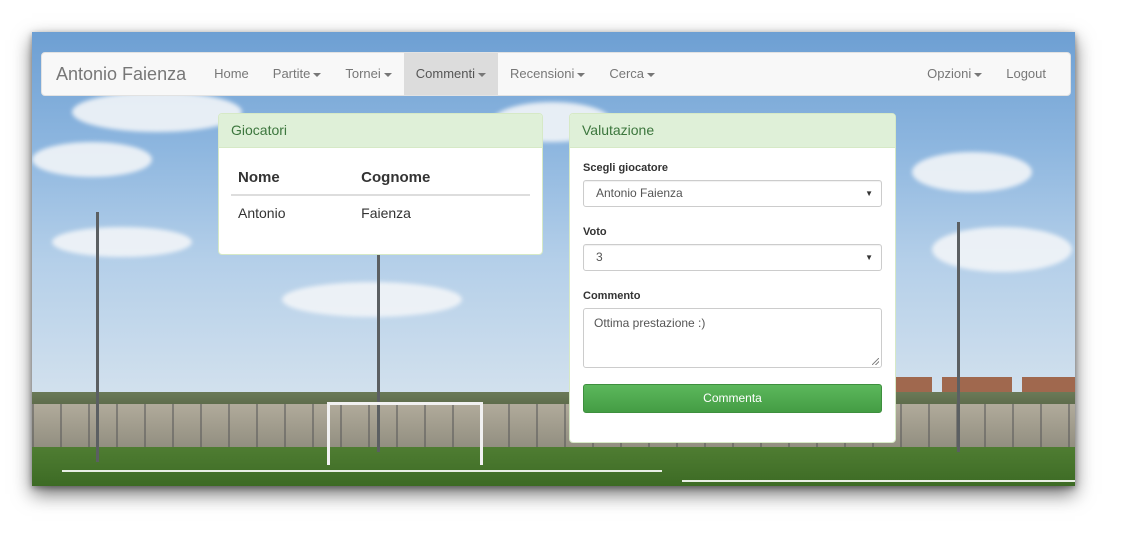 The image size is (1140, 551). What do you see at coordinates (363, 73) in the screenshot?
I see `nav-item-tornei-label: Tornei` at bounding box center [363, 73].